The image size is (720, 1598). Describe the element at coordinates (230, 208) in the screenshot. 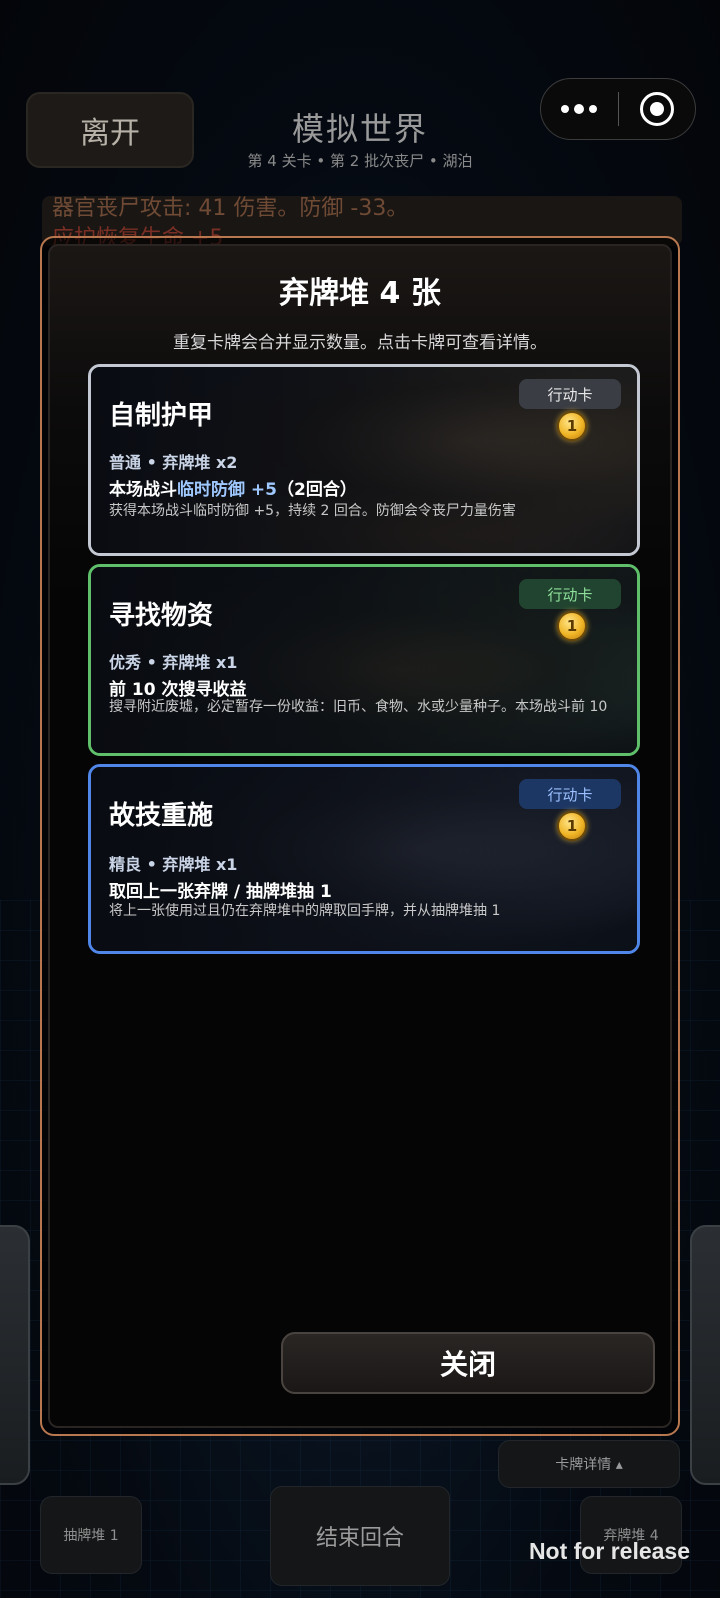

I see `battle-log-line: 器官丧尸攻击: 41 伤害。防御 -33。` at that location.